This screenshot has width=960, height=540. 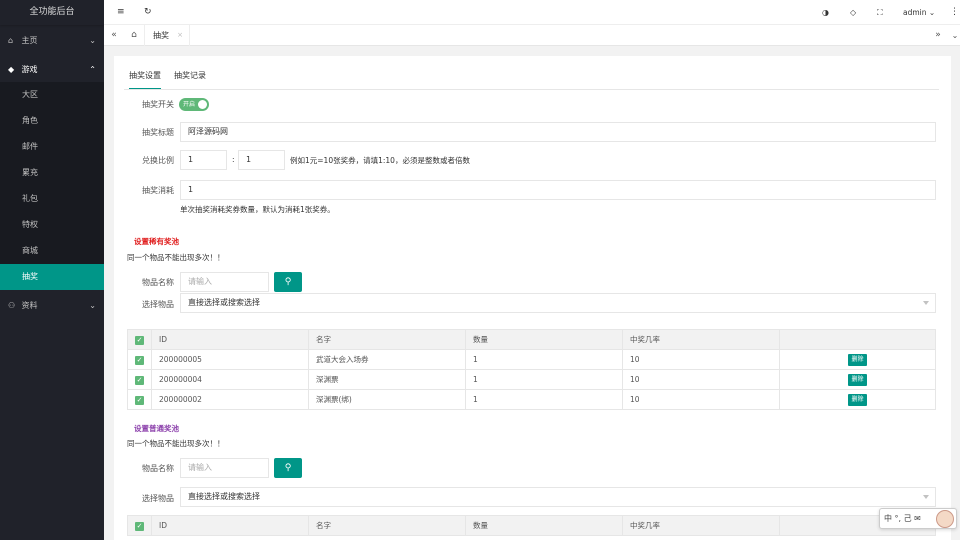 What do you see at coordinates (558, 132) in the screenshot?
I see `title-input: 阿泽源码网` at bounding box center [558, 132].